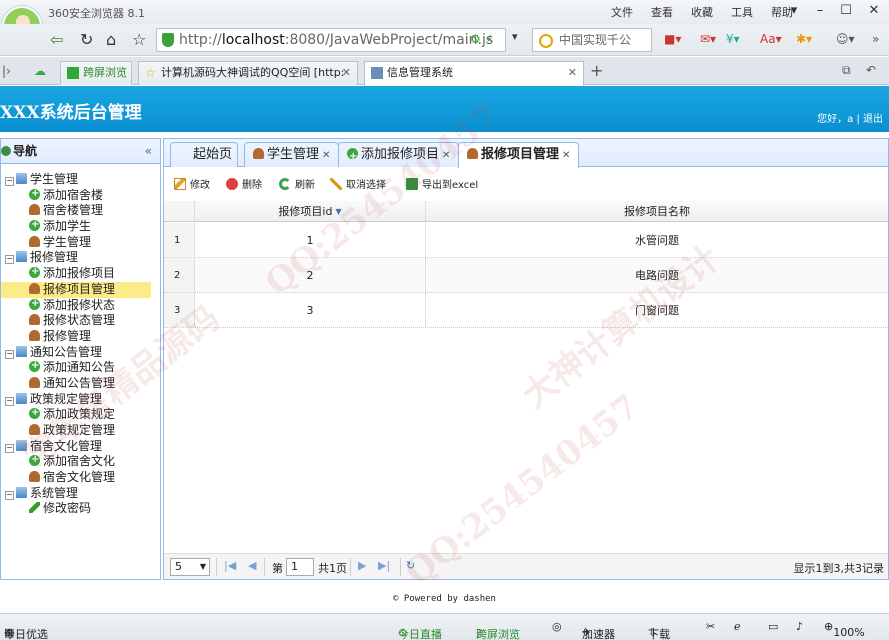 The image size is (889, 640). What do you see at coordinates (297, 183) in the screenshot?
I see `refresh-button: 刷新` at bounding box center [297, 183].